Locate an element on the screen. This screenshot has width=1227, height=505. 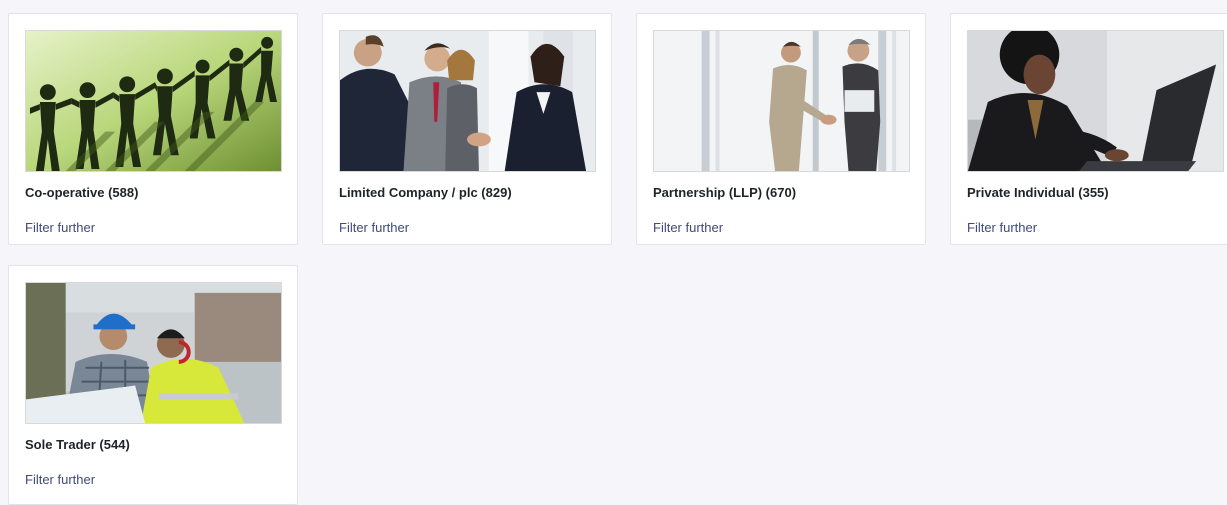
business-group-handshake-image is located at coordinates (467, 101).